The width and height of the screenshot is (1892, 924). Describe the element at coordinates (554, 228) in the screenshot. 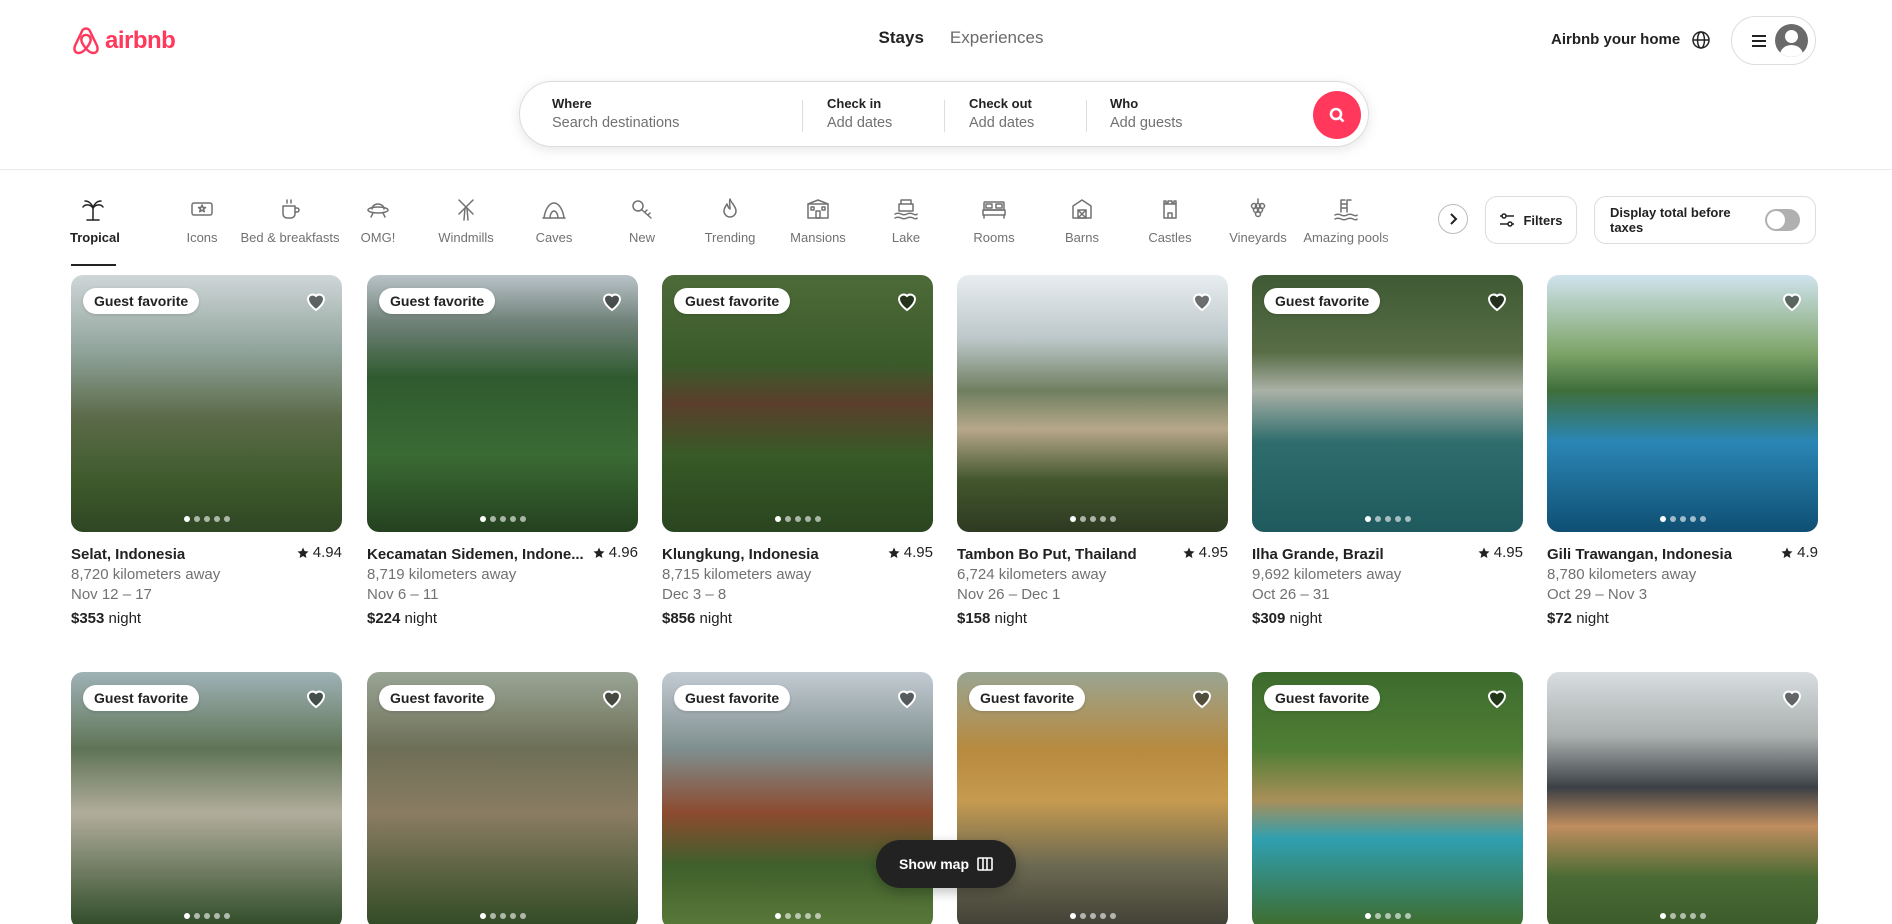

I see `category-caves: Caves` at that location.